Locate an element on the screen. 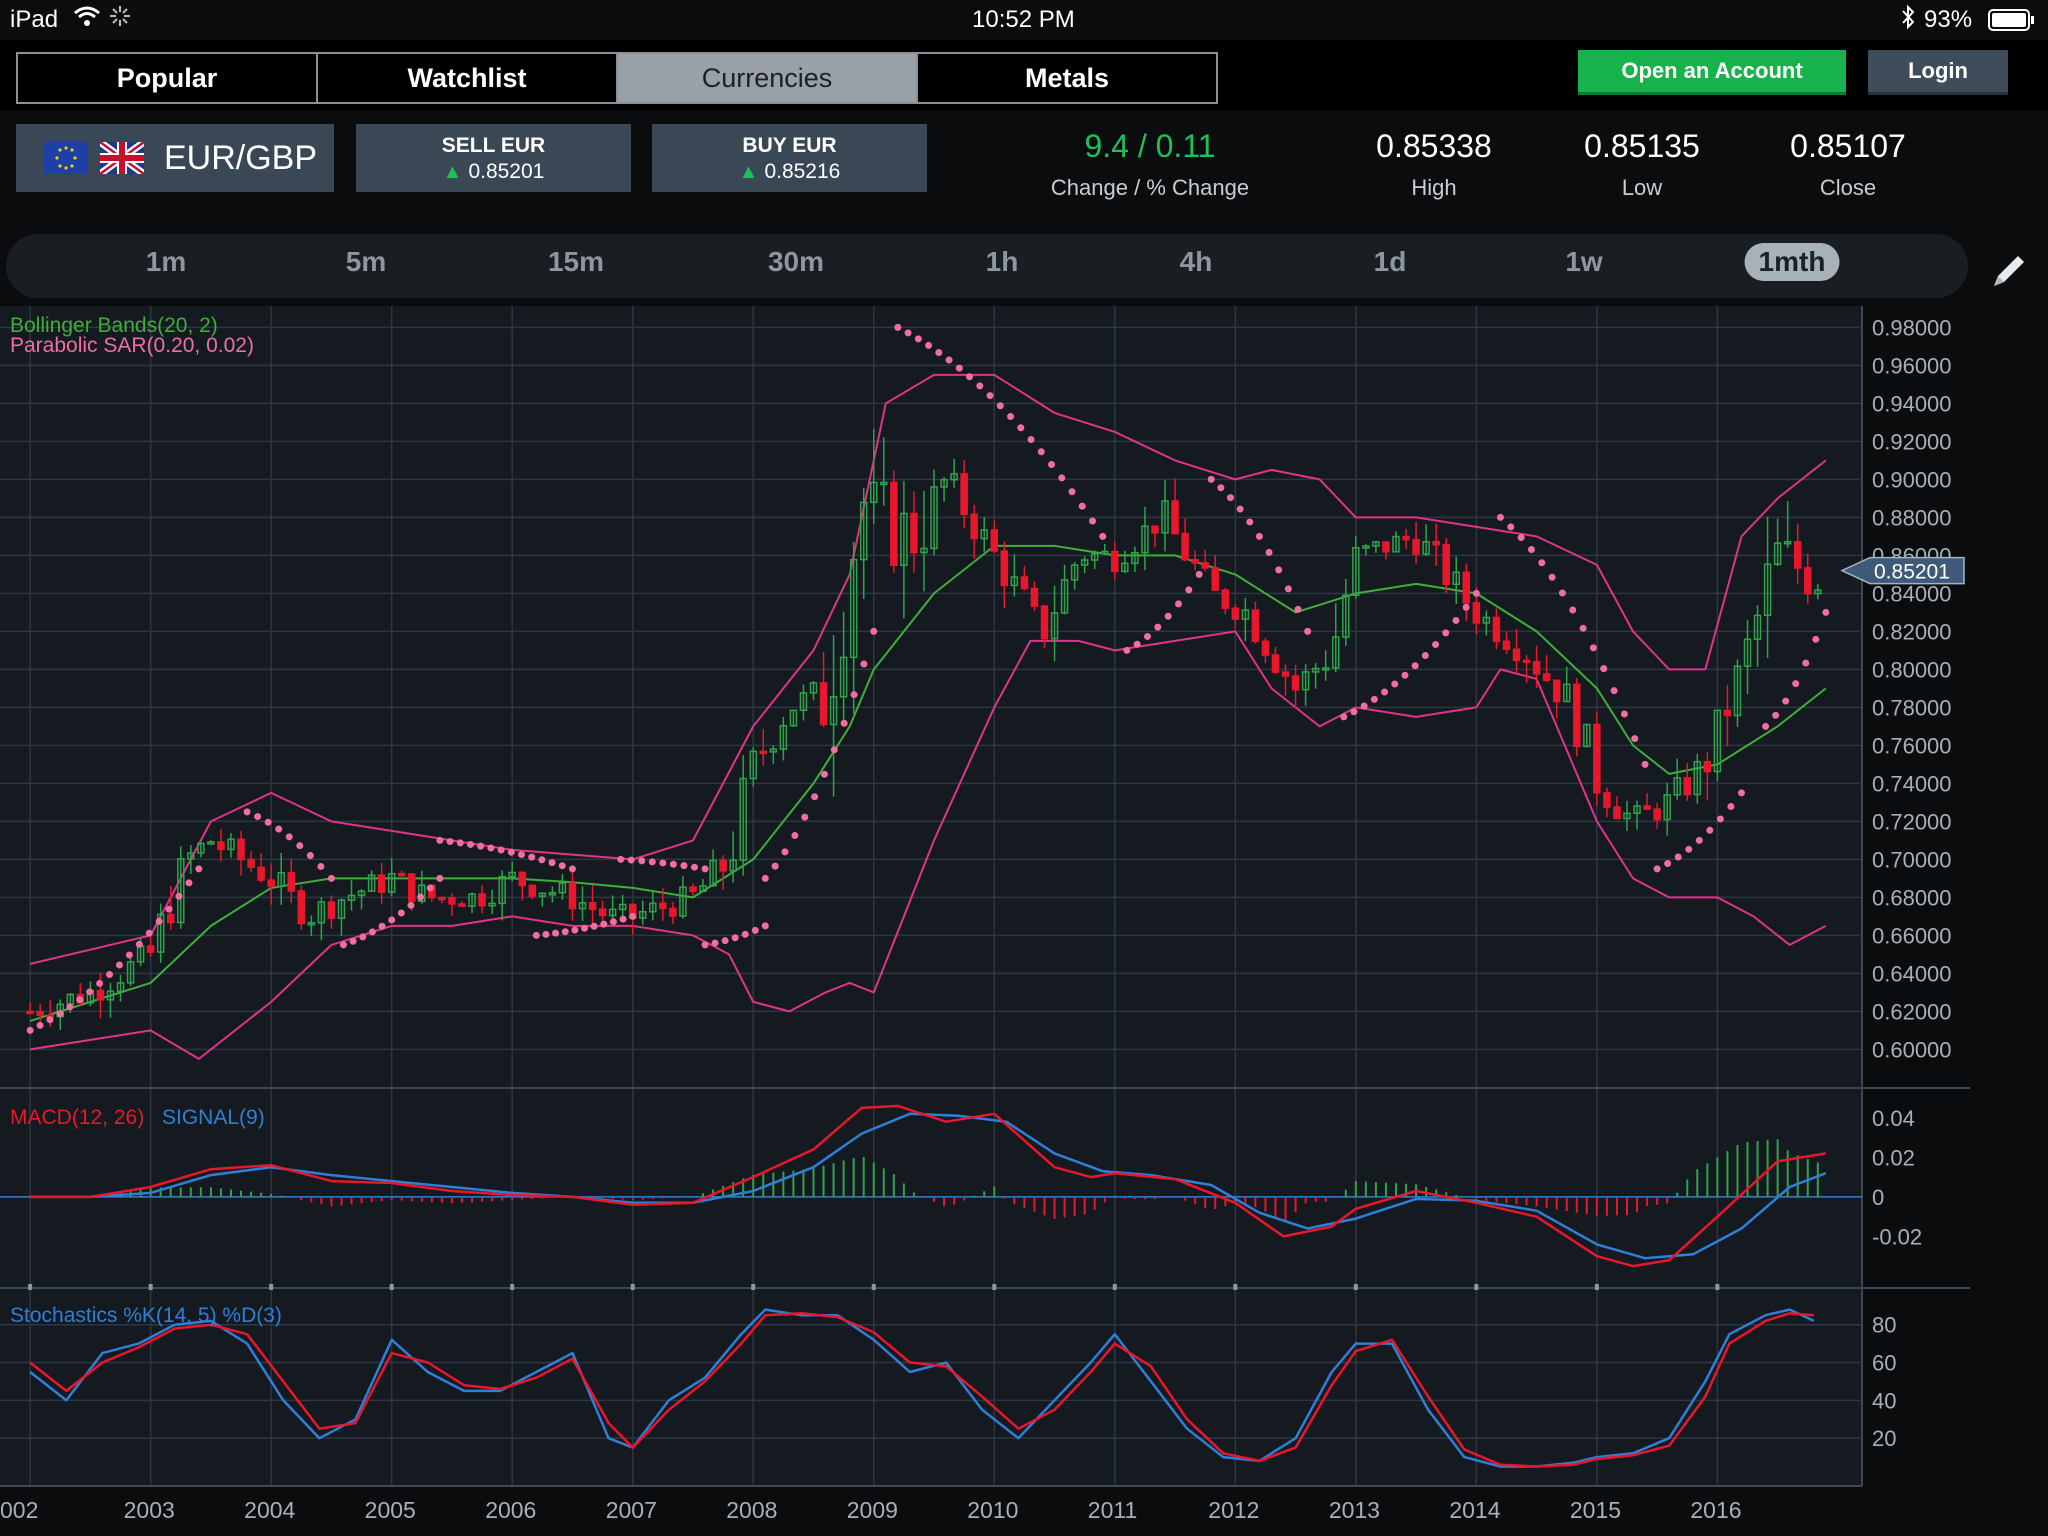  timeframe-1w: 1w is located at coordinates (1583, 262).